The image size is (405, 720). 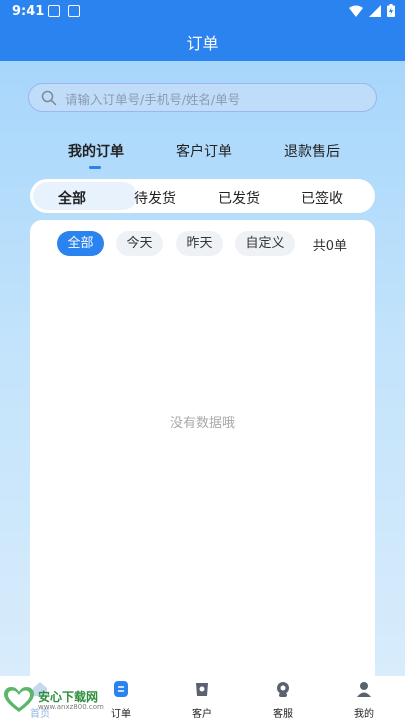 I want to click on nav-label-profile: 我的, so click(x=364, y=714).